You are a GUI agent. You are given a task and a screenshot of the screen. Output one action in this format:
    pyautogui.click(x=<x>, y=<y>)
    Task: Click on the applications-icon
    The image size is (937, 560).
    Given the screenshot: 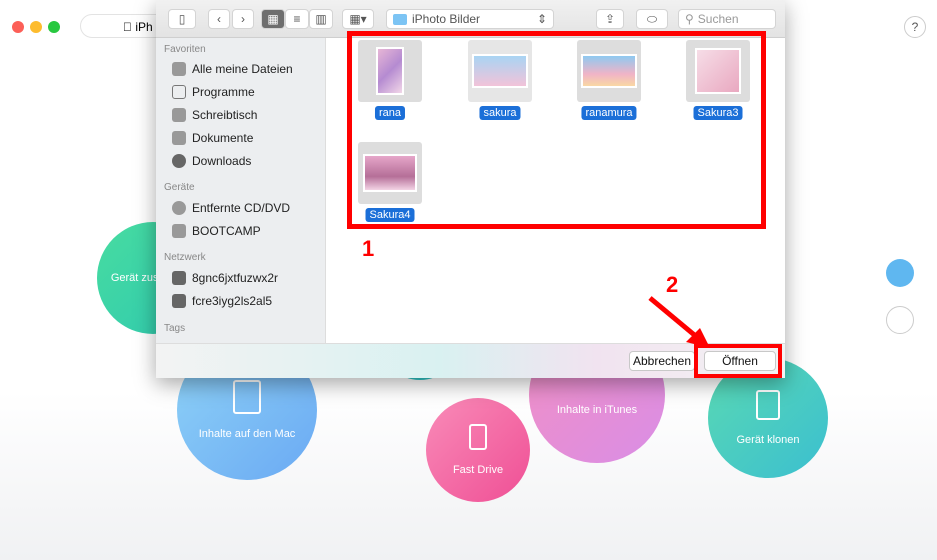 What is the action you would take?
    pyautogui.click(x=179, y=92)
    